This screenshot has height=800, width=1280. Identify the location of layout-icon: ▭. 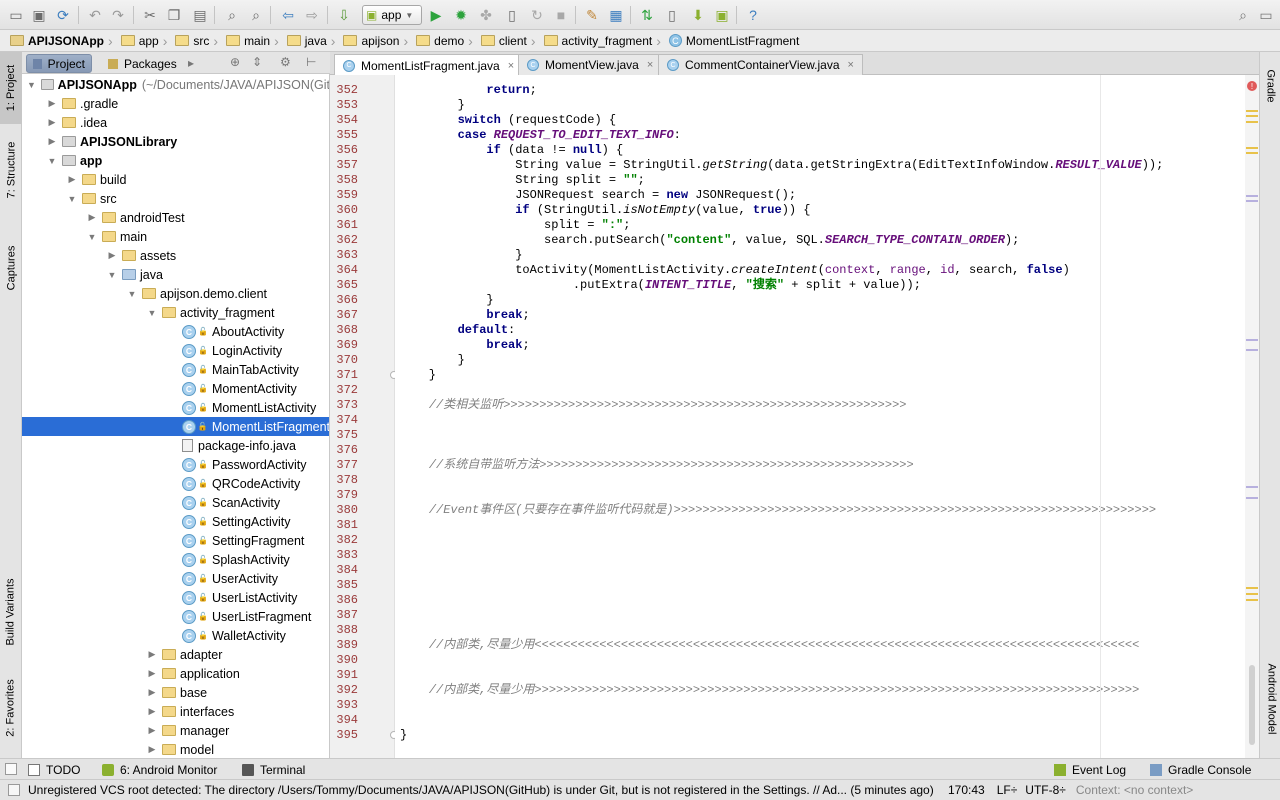
(1266, 15).